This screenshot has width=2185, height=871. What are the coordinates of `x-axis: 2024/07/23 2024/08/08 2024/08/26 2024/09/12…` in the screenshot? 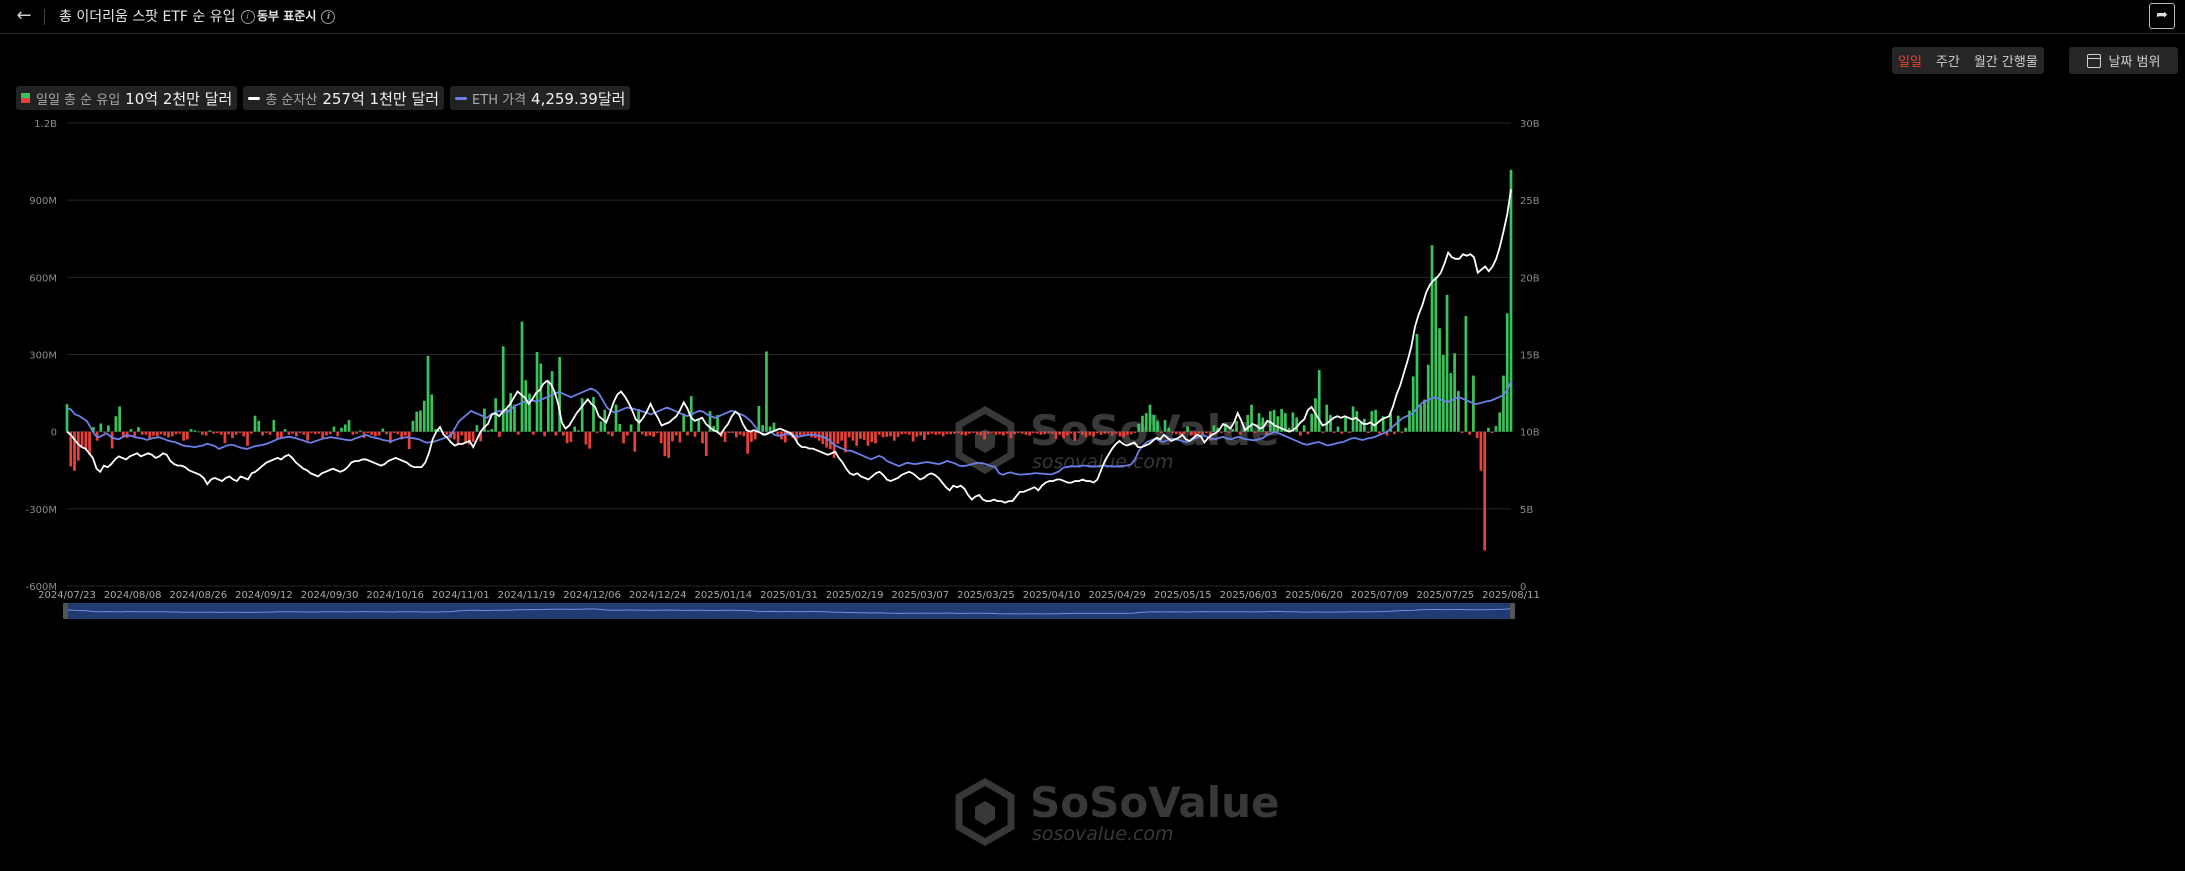 It's located at (789, 595).